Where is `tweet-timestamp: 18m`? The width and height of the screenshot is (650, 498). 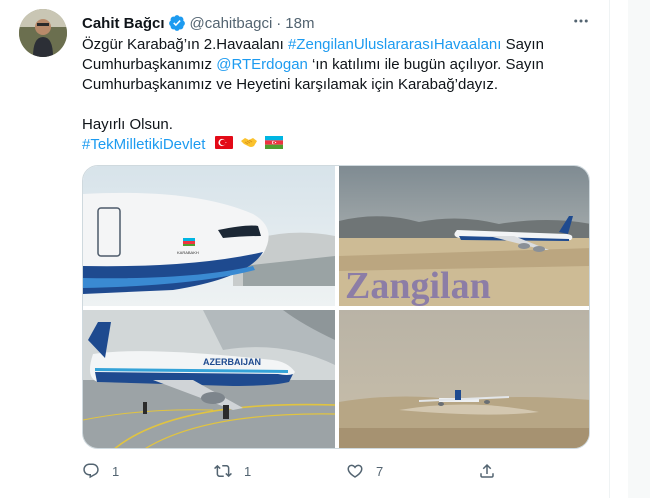 tweet-timestamp: 18m is located at coordinates (299, 23).